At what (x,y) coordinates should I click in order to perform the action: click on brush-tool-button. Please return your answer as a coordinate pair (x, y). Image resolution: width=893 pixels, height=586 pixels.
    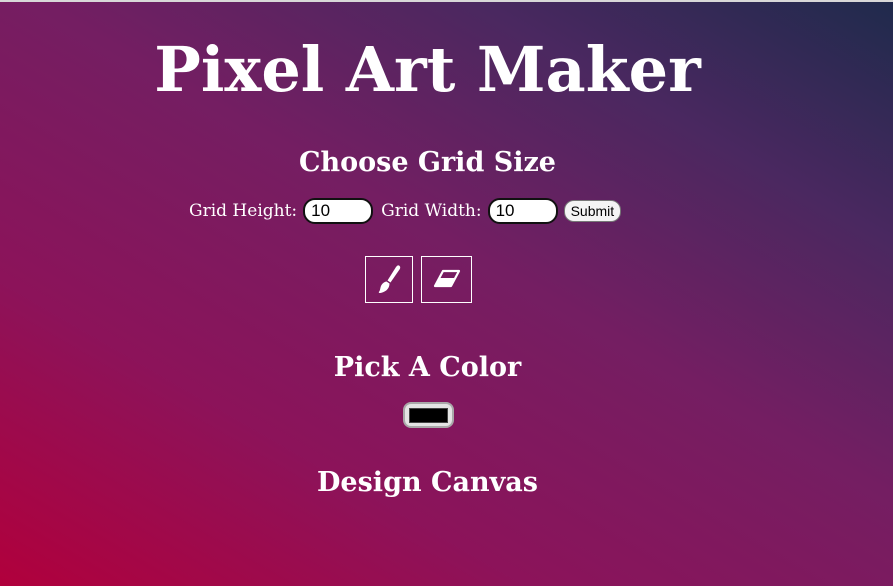
    Looking at the image, I should click on (389, 279).